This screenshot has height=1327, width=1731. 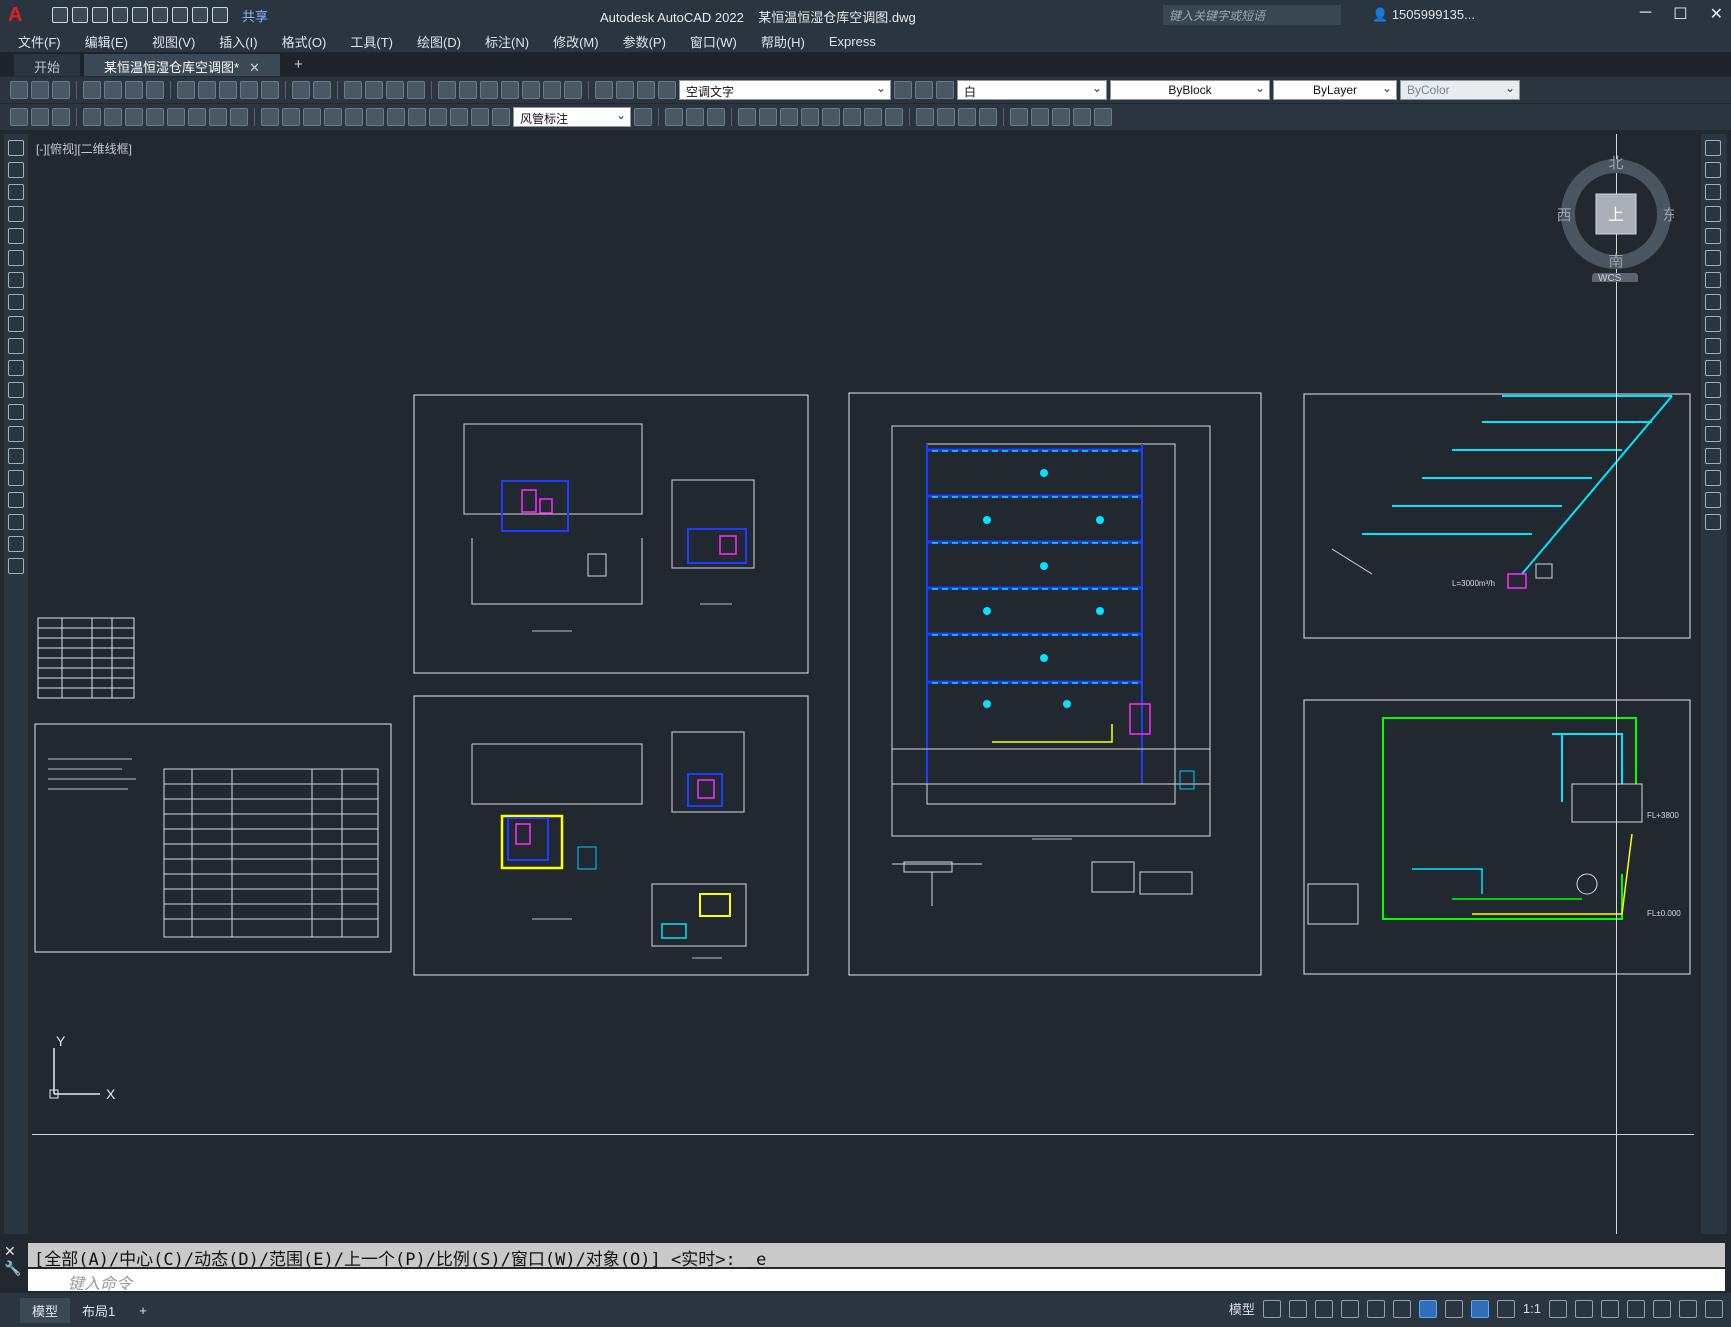 I want to click on layer-select: 空调文字, so click(x=785, y=90).